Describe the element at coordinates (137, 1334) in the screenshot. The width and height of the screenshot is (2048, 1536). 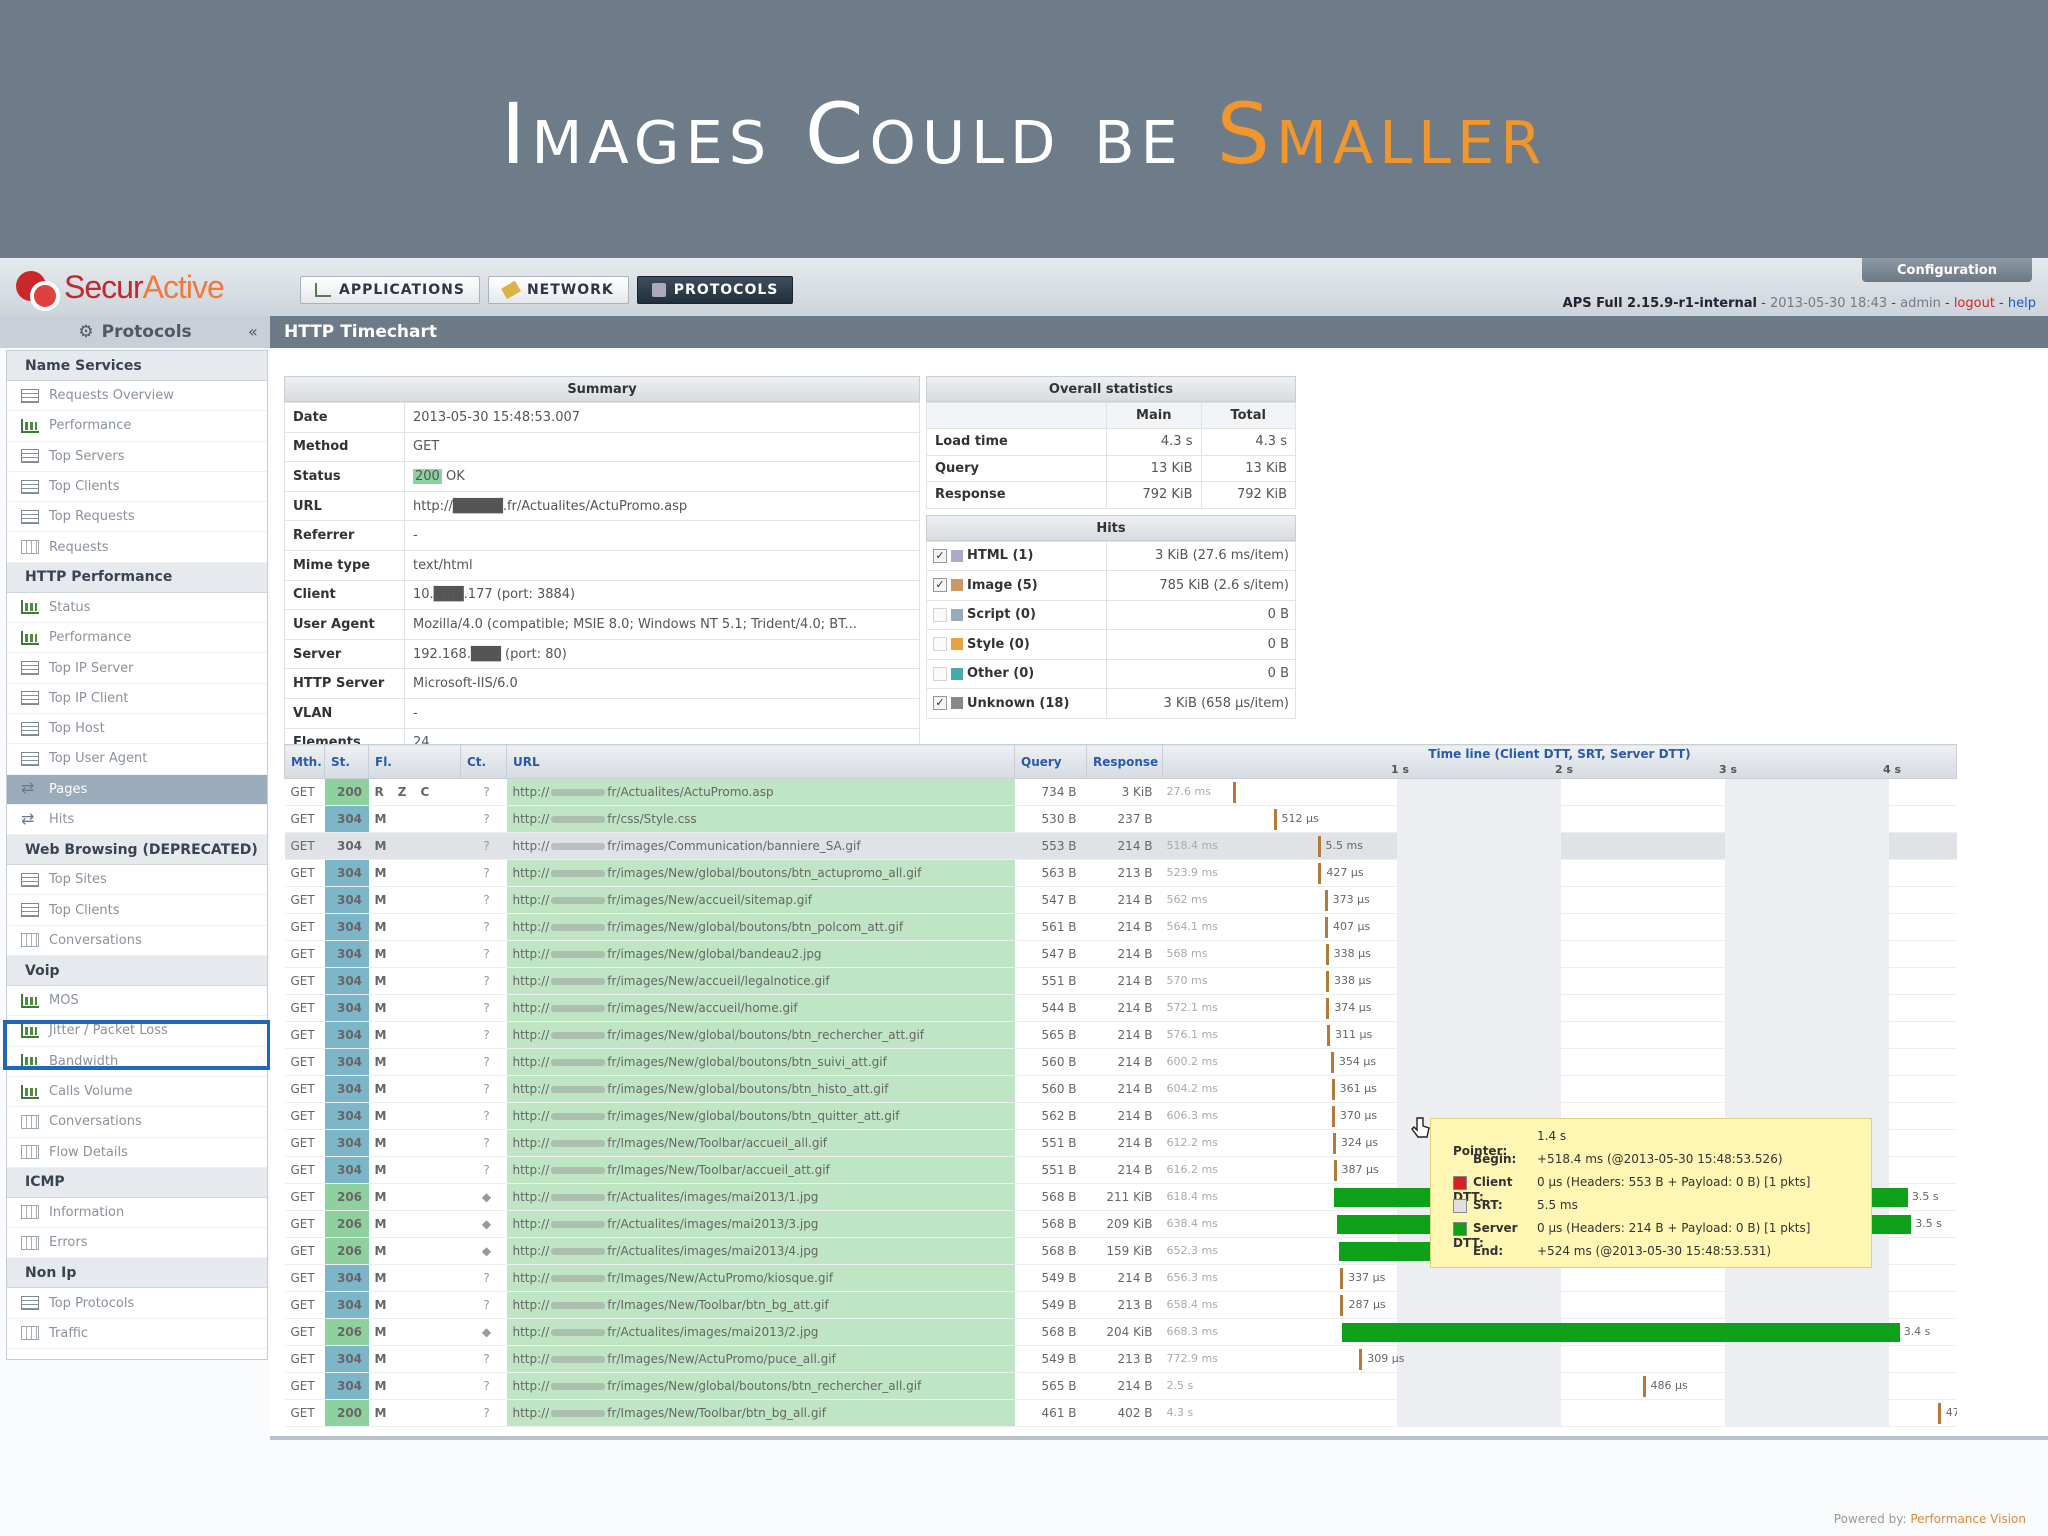
I see `sidebar-item-traffic: Traffic` at that location.